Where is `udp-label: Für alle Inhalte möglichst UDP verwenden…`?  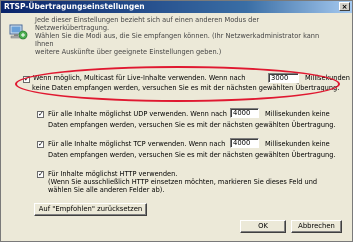
udp-label: Für alle Inhalte möglichst UDP verwenden… is located at coordinates (137, 114).